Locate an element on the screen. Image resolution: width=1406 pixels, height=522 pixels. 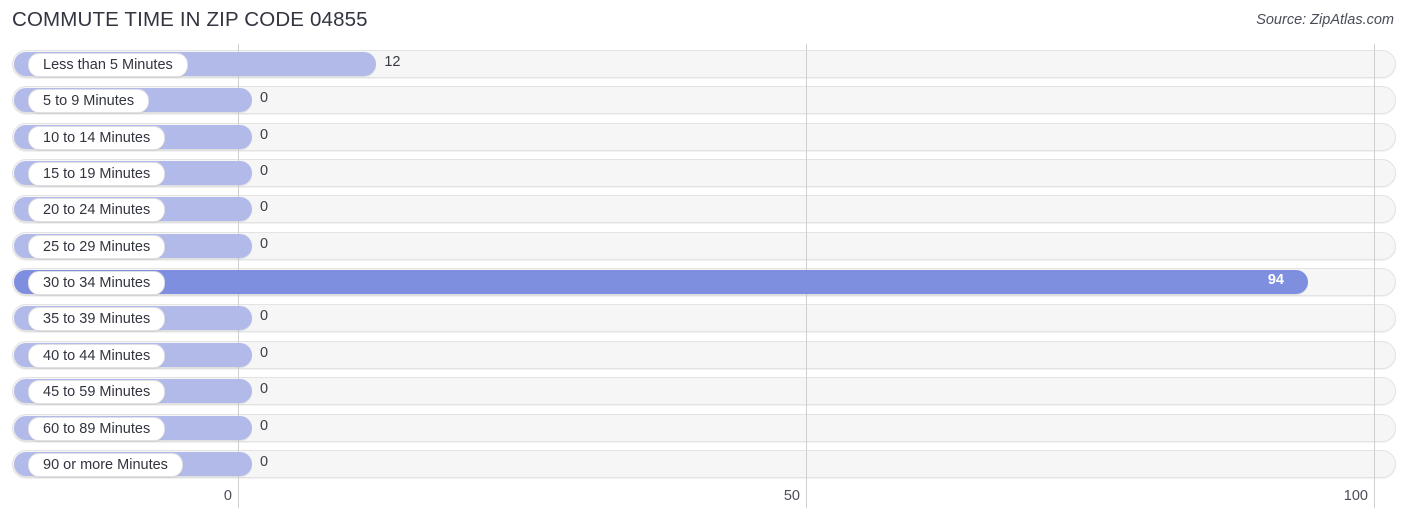
category-label-pill: 45 to 59 Minutes is located at coordinates (97, 392).